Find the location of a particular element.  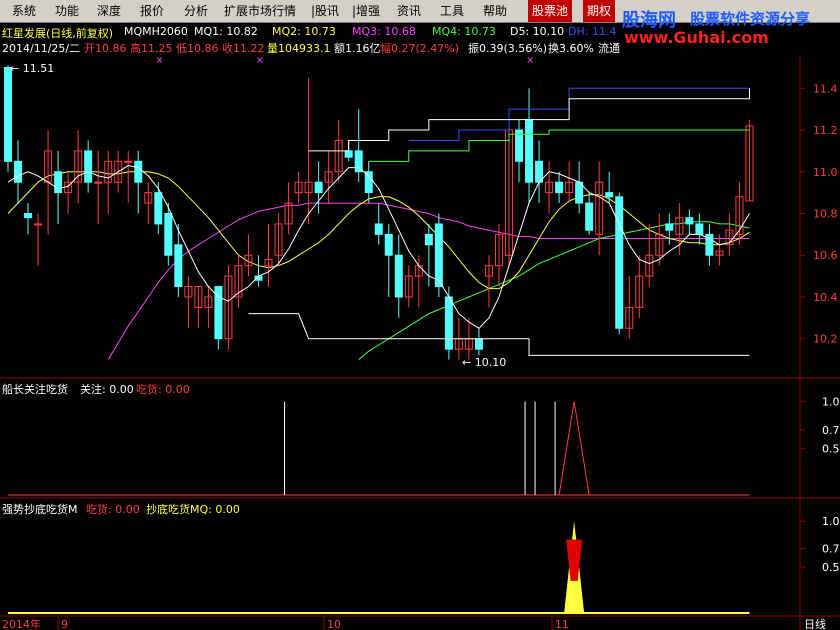

step-line-mq4 is located at coordinates (579, 114).